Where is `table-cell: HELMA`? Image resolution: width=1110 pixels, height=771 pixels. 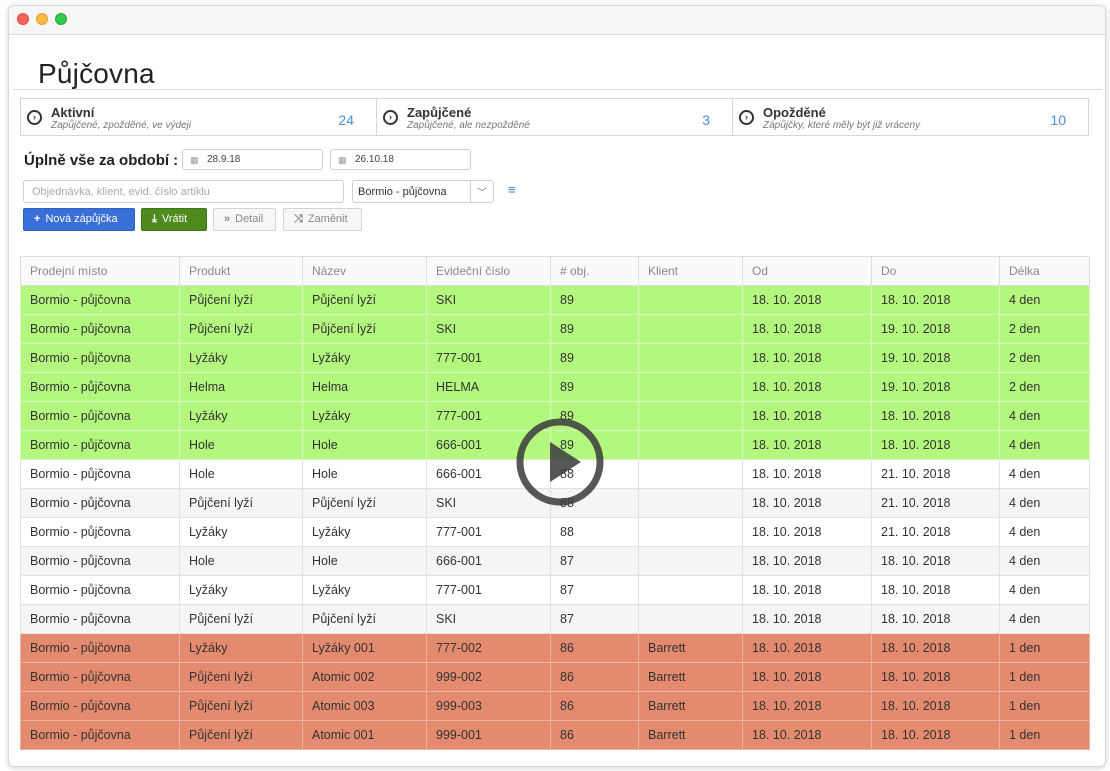 table-cell: HELMA is located at coordinates (488, 387).